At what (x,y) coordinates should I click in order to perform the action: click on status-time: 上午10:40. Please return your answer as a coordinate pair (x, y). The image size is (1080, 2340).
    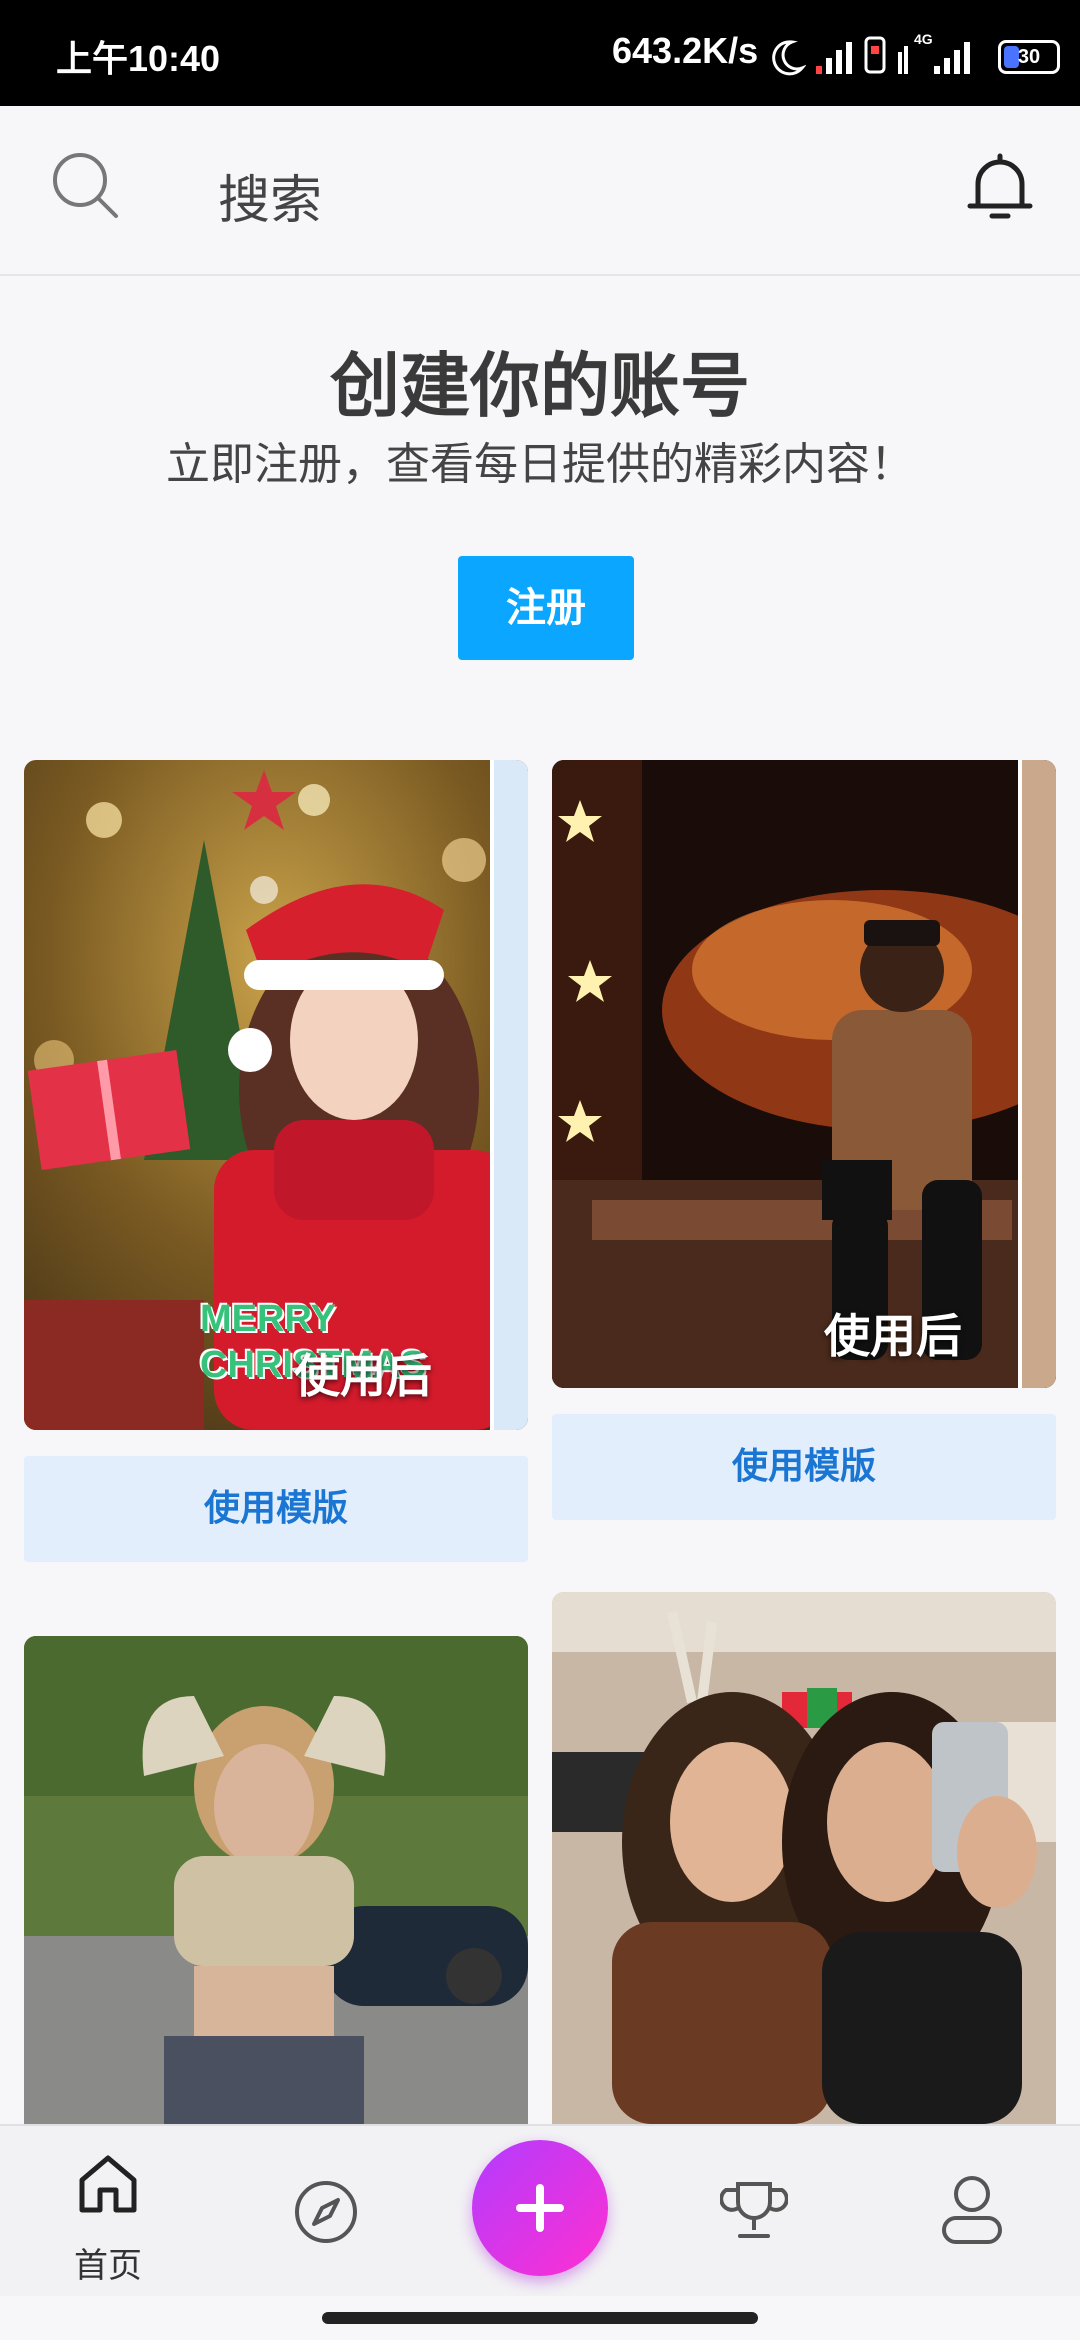
    Looking at the image, I should click on (138, 58).